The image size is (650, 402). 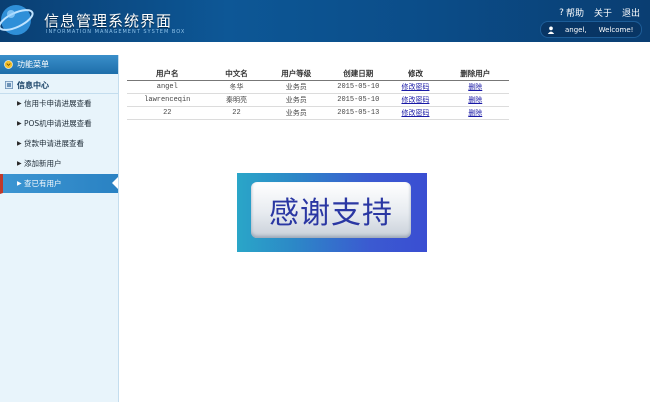 I want to click on sidebar-item-view-users: ▶ 查已有用户, so click(x=59, y=184).